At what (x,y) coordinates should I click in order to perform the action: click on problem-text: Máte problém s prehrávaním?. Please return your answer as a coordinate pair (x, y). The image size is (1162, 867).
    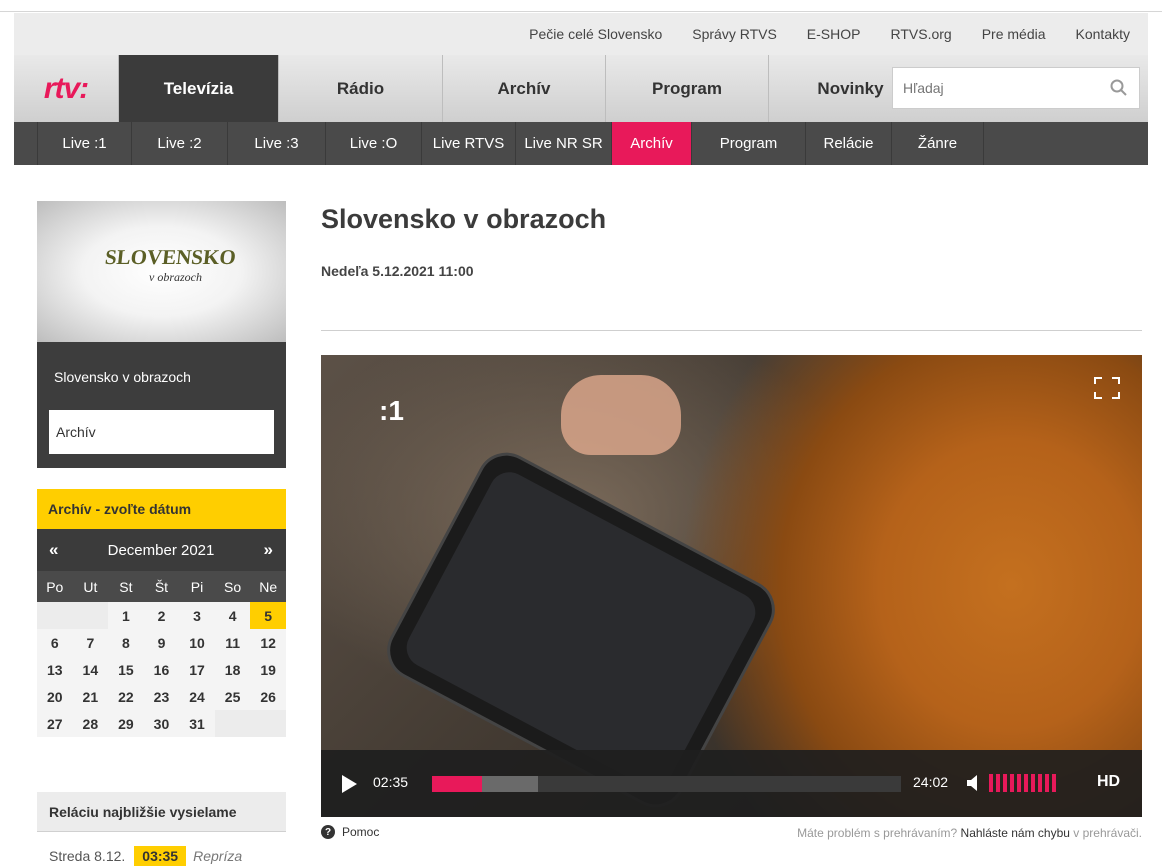
    Looking at the image, I should click on (877, 833).